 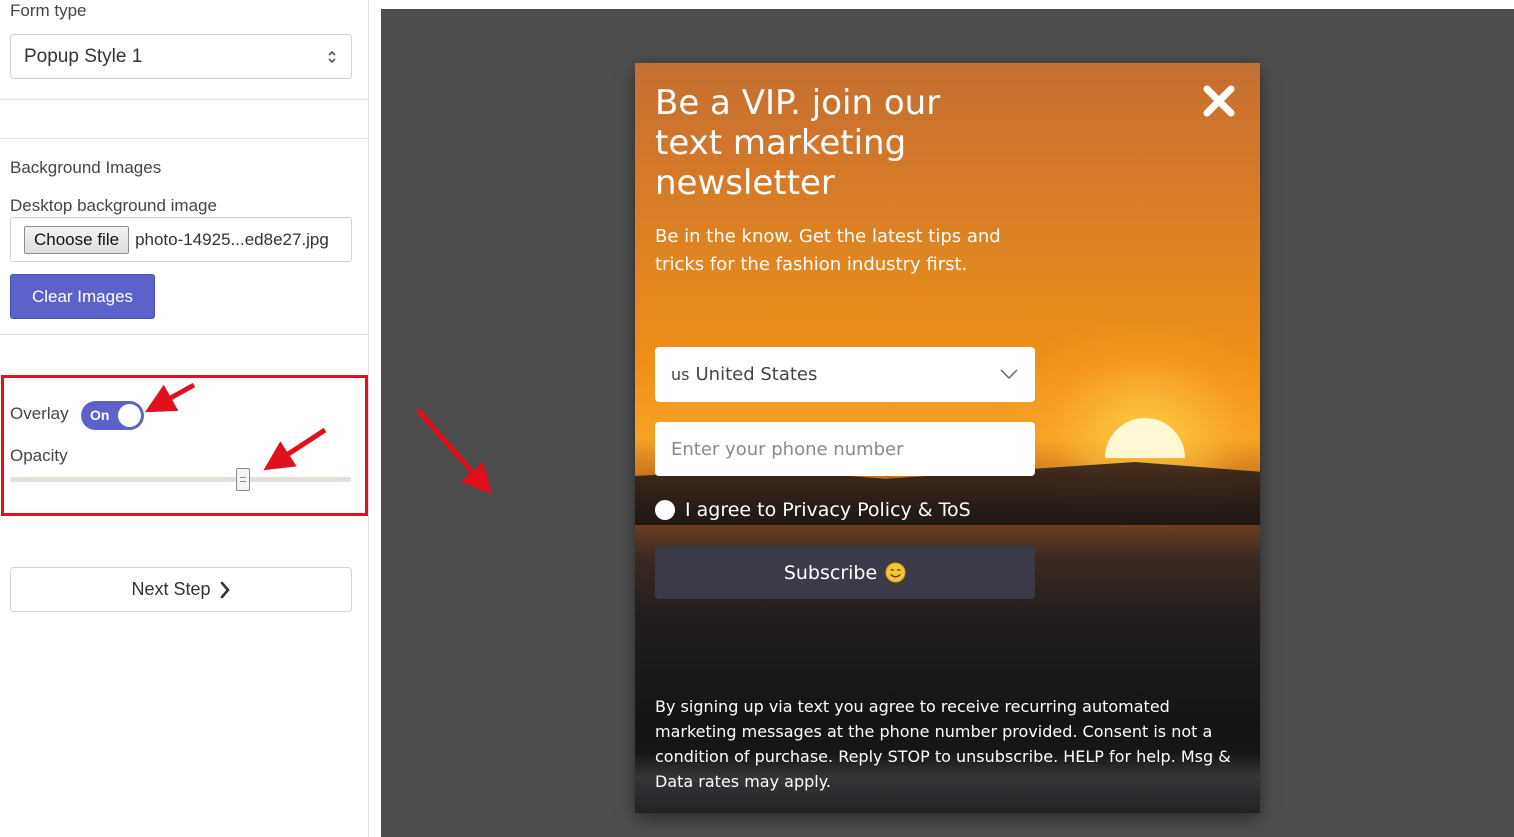 I want to click on next-step-button: Next Step, so click(x=181, y=589).